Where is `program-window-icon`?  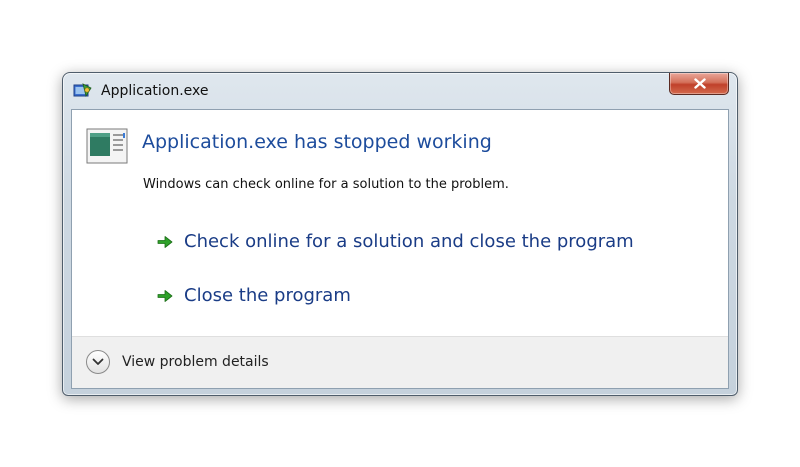
program-window-icon is located at coordinates (107, 146).